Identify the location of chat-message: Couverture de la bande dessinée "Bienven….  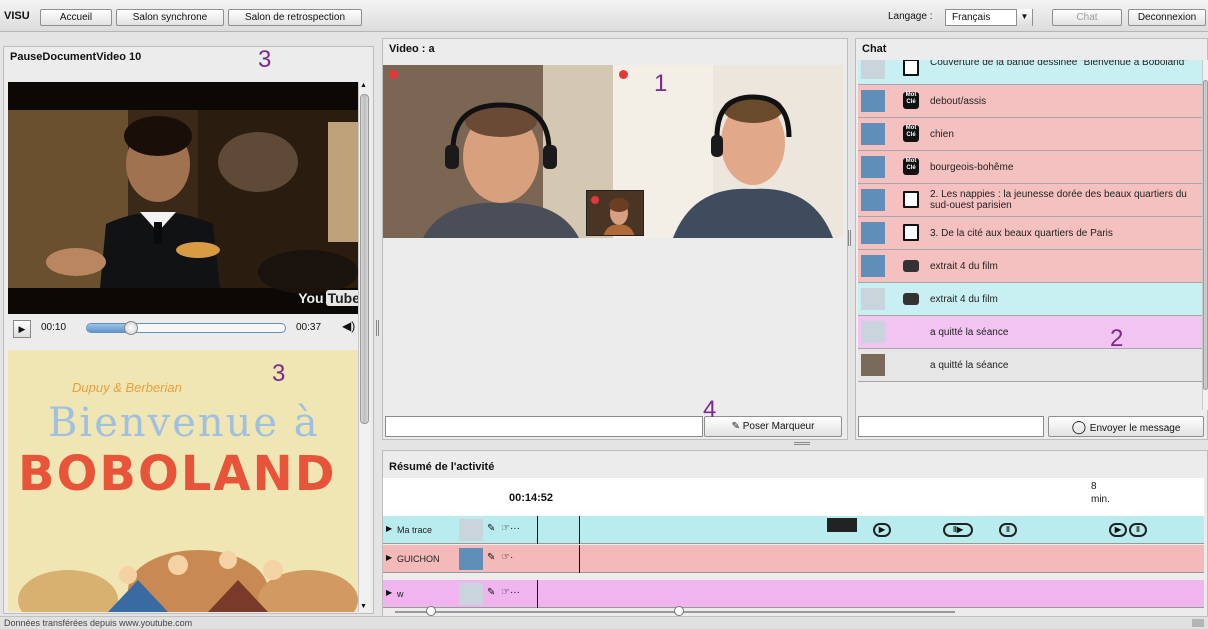
(1030, 72).